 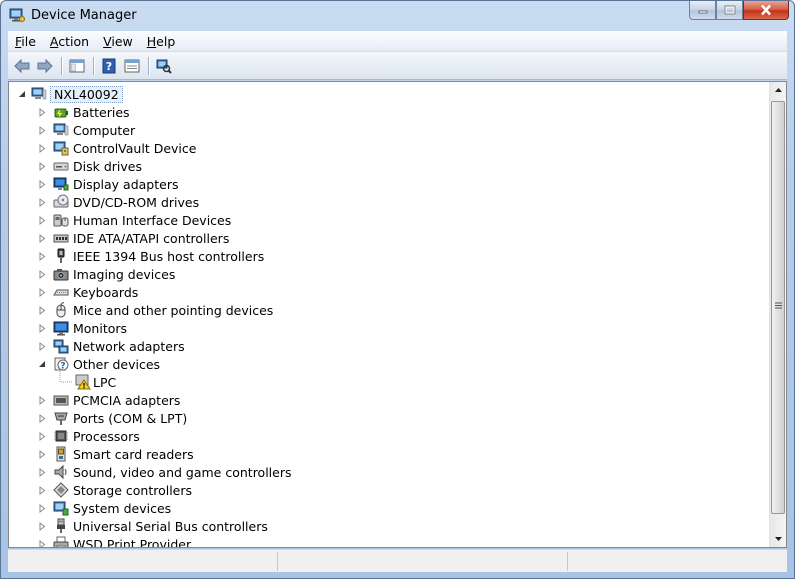 I want to click on tree-node-label: Imaging devices, so click(x=124, y=274).